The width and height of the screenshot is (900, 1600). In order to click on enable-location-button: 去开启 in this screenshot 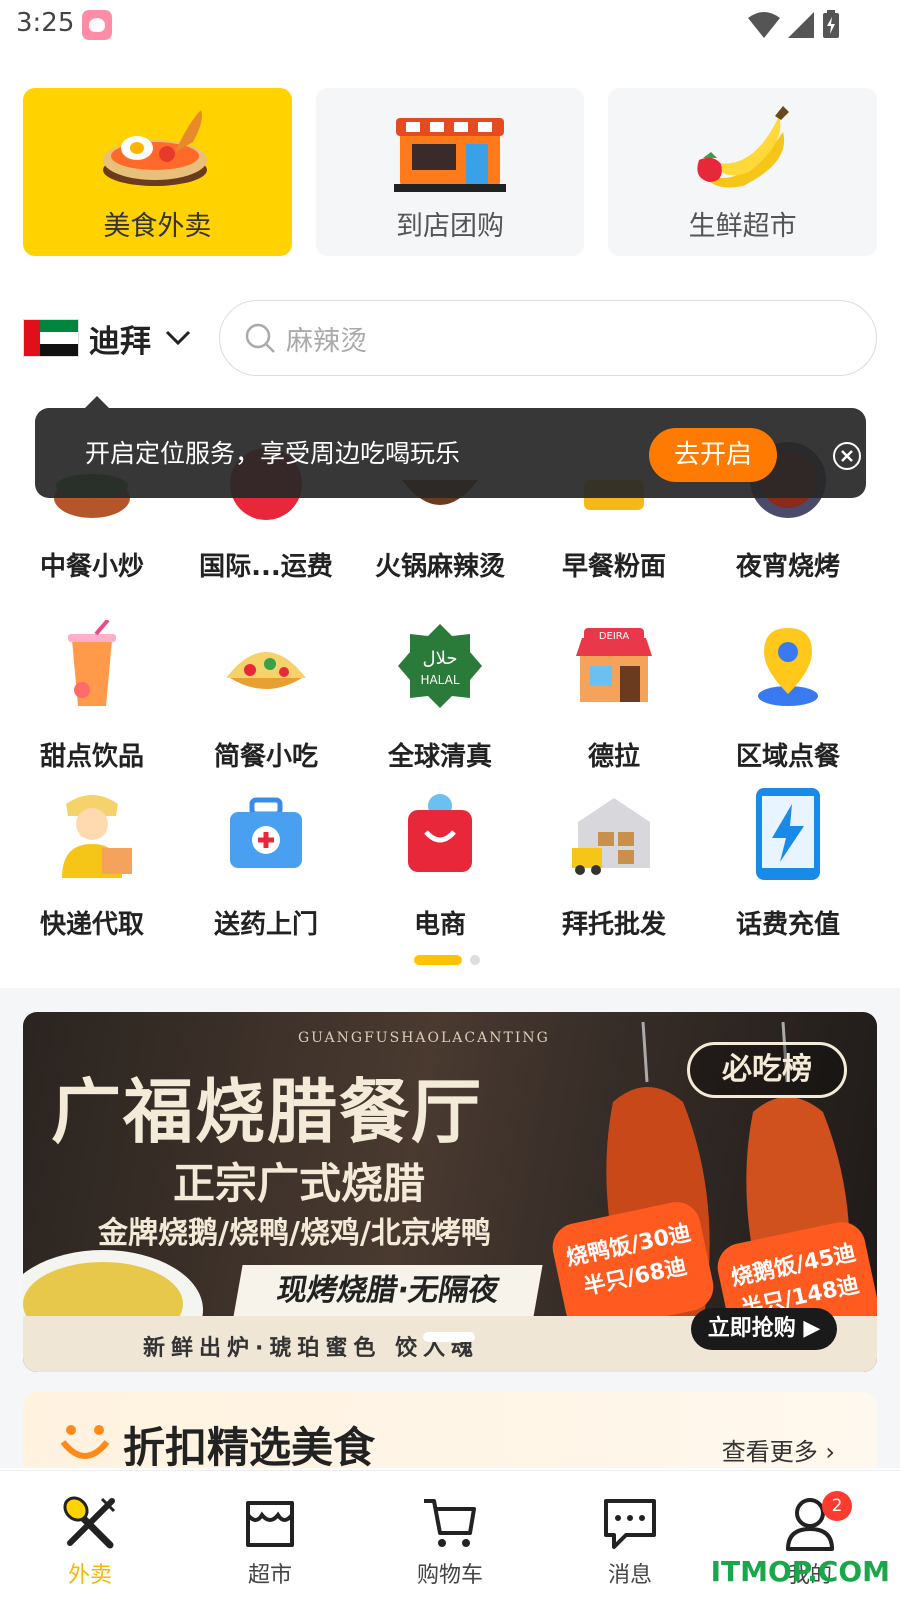, I will do `click(713, 455)`.